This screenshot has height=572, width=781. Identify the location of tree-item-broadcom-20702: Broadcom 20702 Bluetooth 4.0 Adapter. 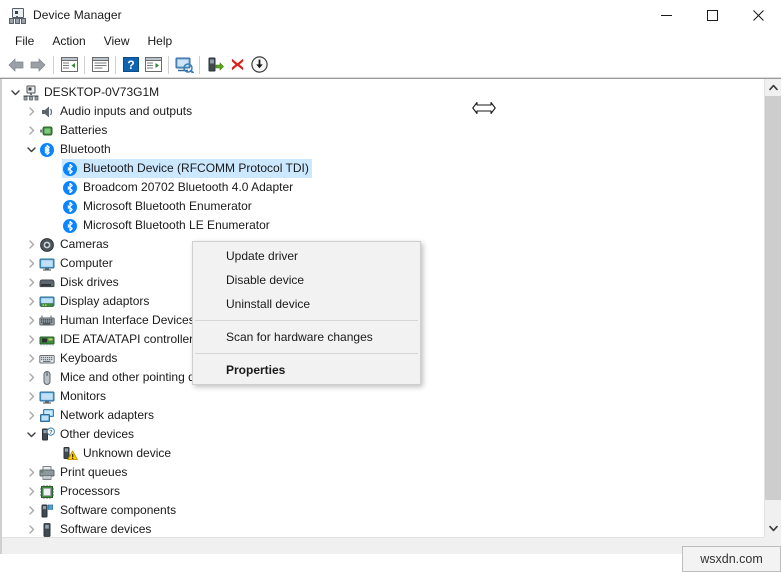
(383, 187).